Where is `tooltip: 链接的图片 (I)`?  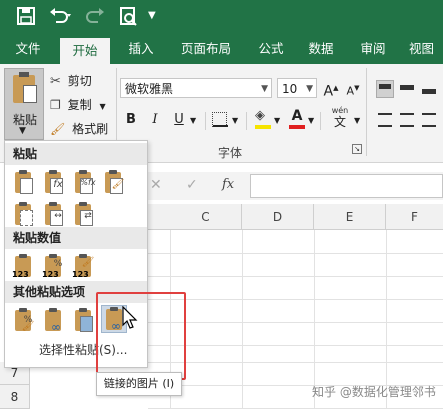
tooltip: 链接的图片 (I) is located at coordinates (139, 384).